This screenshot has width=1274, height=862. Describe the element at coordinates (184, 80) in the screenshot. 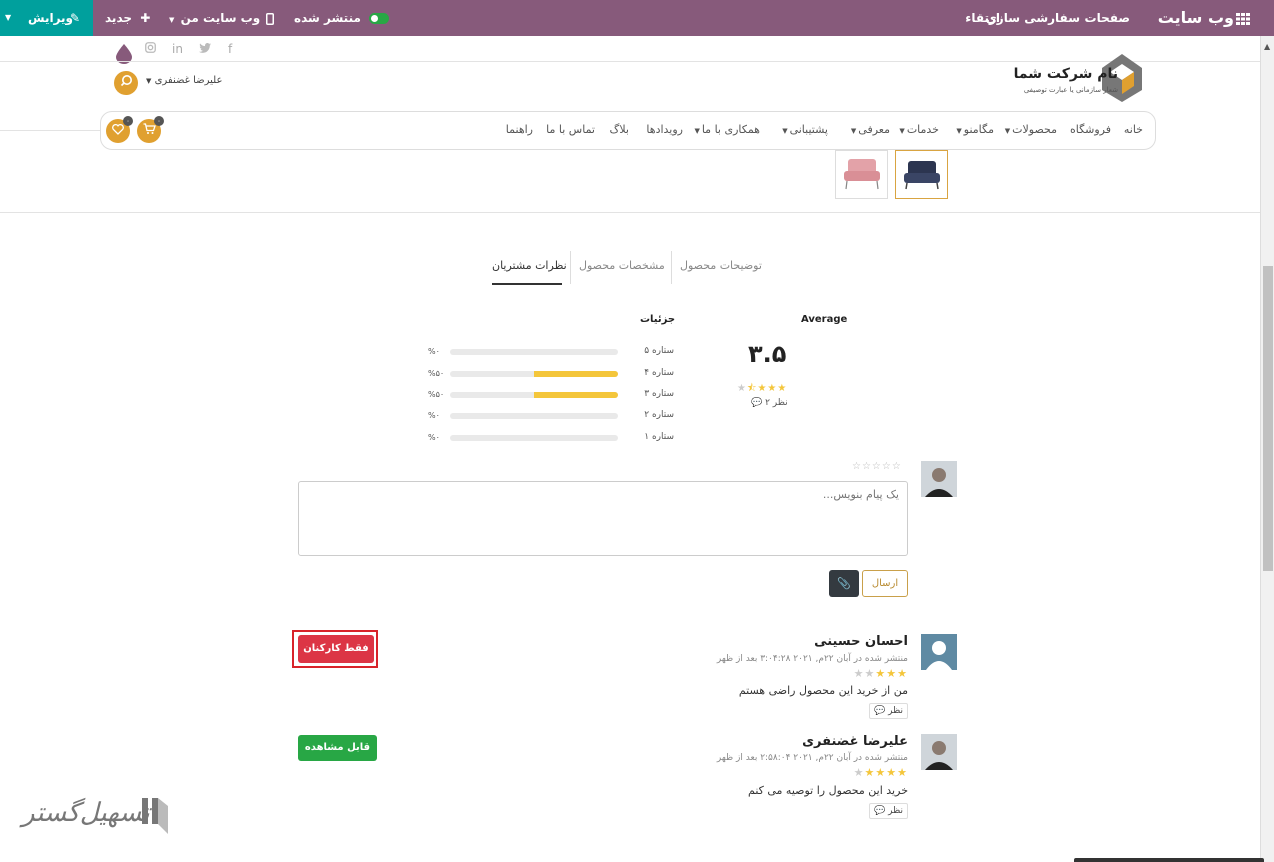

I see `user-menu: ▼ علیرضا غضنفری` at that location.